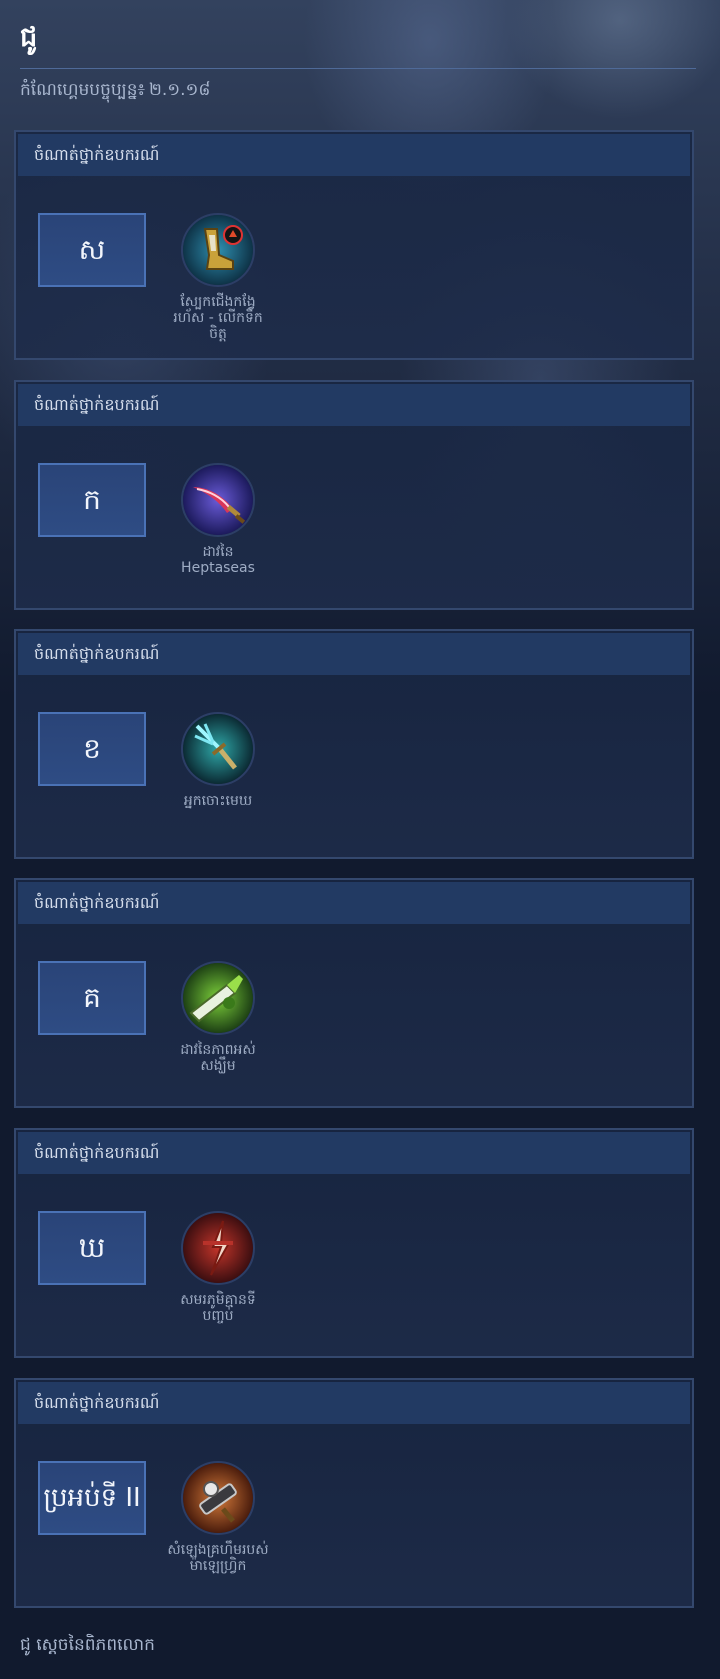 The height and width of the screenshot is (1679, 720). What do you see at coordinates (218, 1058) in the screenshot?
I see `item-name: ដាវនៃភាពអស់សង្ឃឹម` at bounding box center [218, 1058].